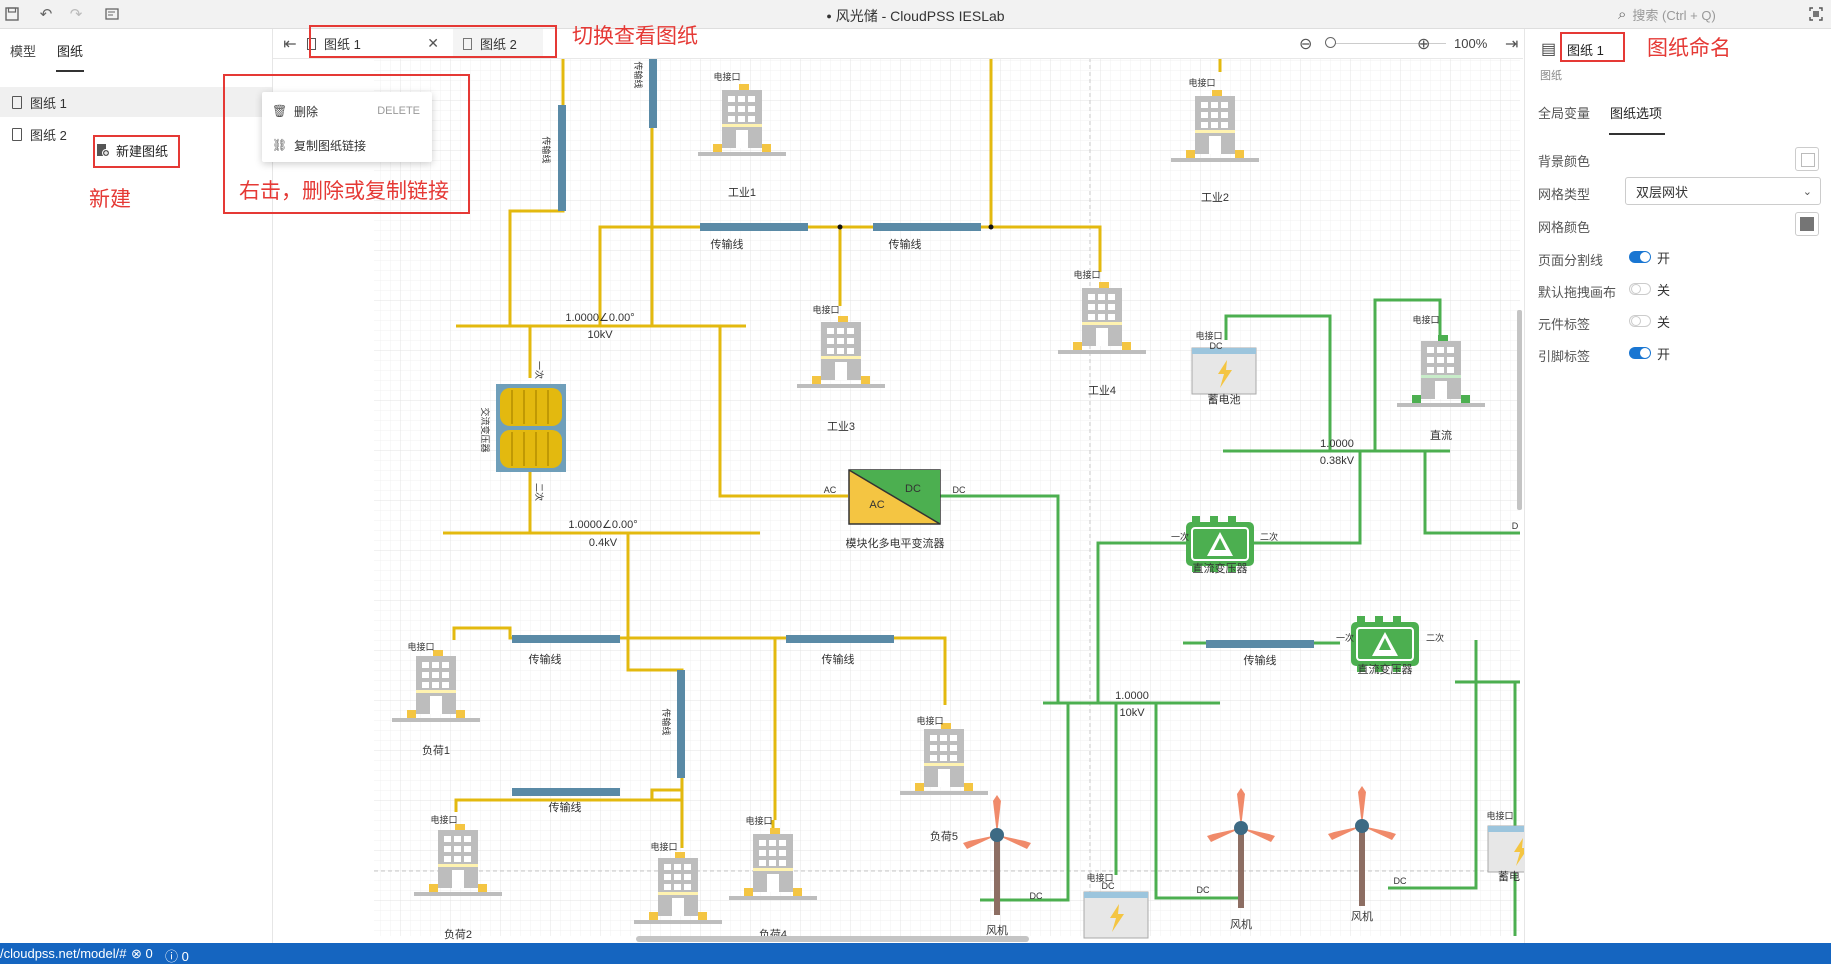 This screenshot has width=1831, height=965. What do you see at coordinates (458, 934) in the screenshot?
I see `load-label: 负荷2` at bounding box center [458, 934].